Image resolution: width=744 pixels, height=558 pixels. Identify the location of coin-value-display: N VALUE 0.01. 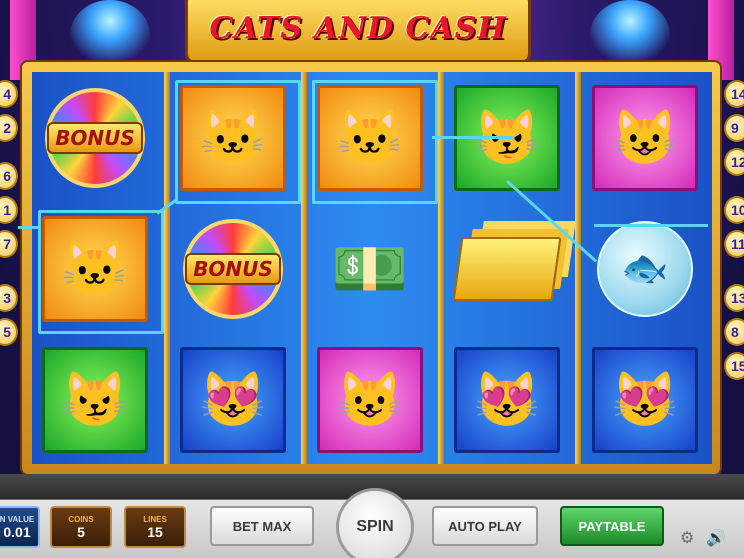
(20, 527).